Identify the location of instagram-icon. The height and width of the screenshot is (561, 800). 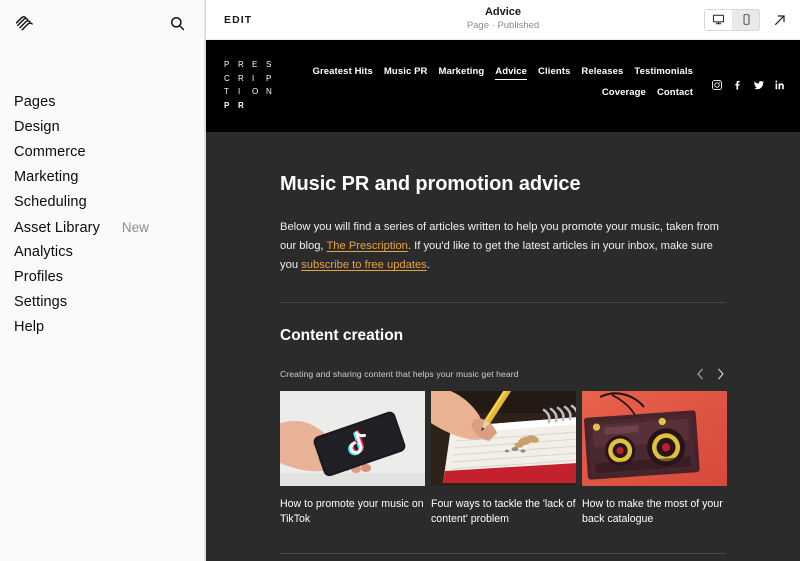
(717, 85).